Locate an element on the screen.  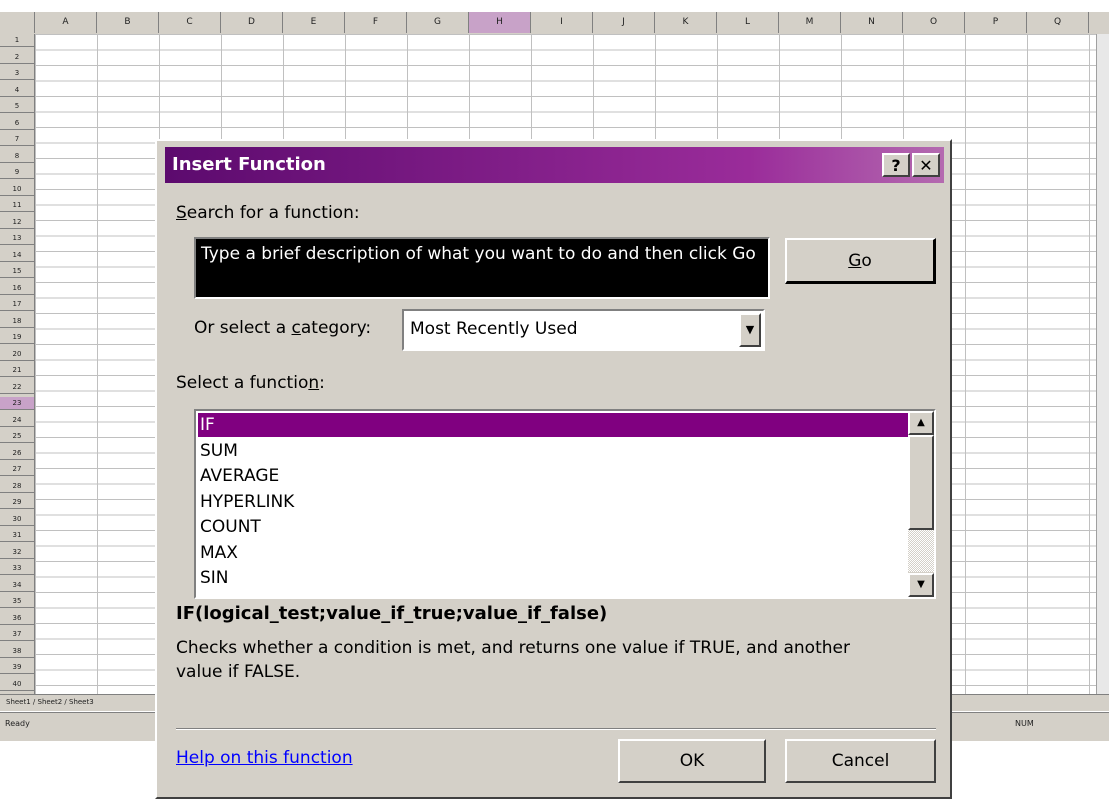
divider is located at coordinates (556, 729).